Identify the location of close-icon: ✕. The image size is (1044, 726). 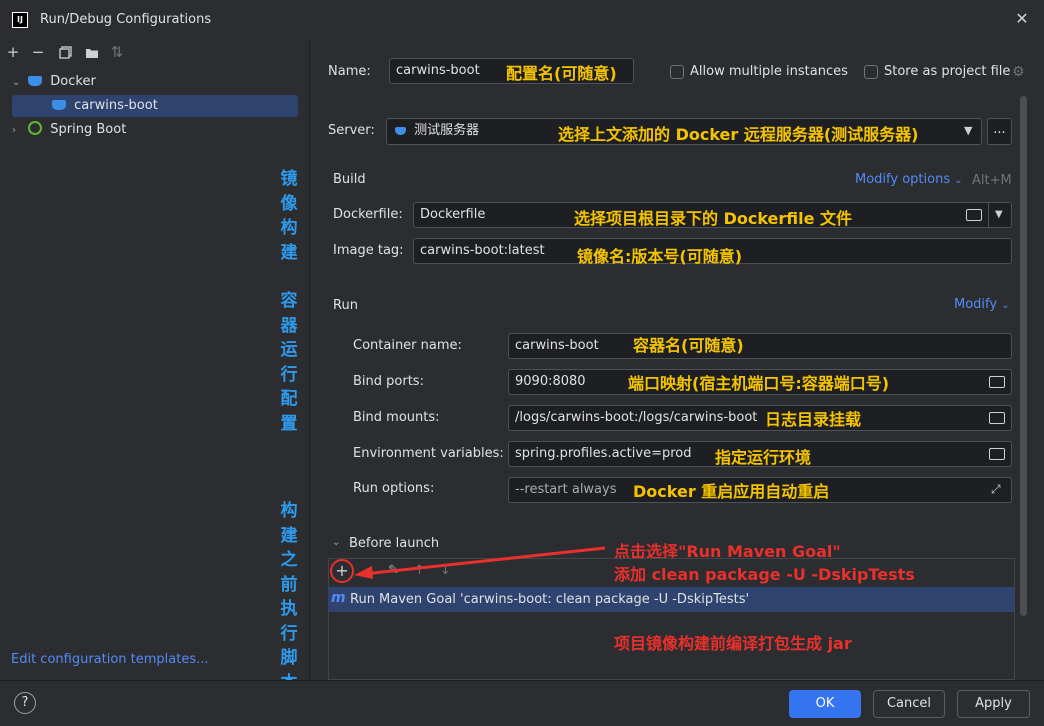
(1022, 19).